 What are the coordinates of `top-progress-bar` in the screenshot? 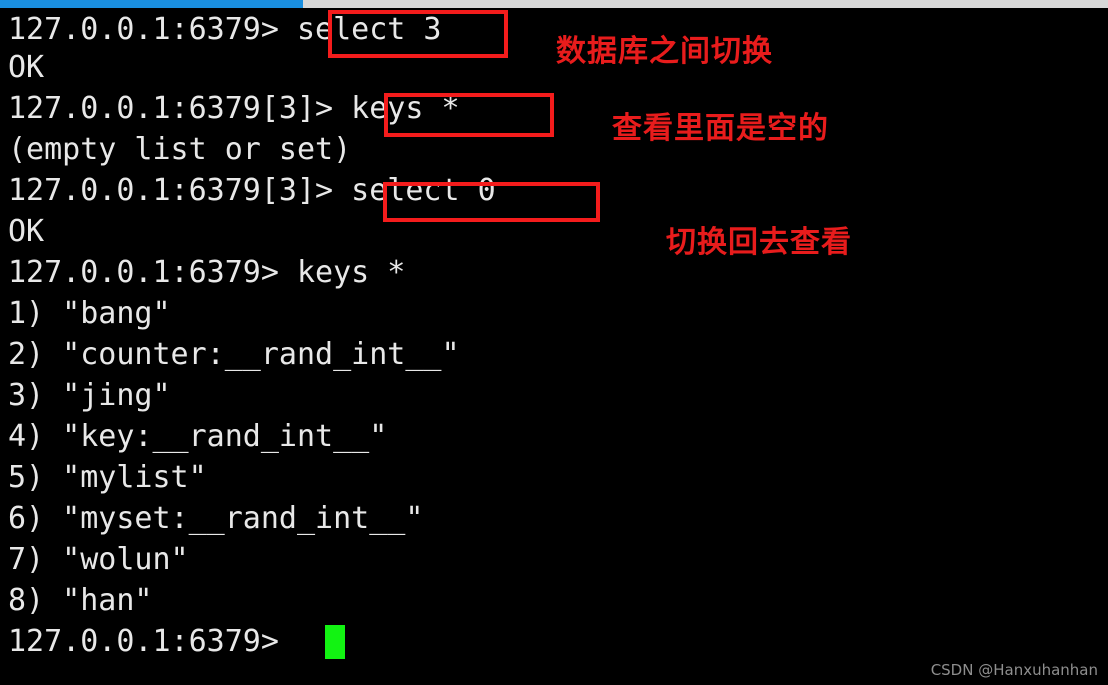 It's located at (554, 4).